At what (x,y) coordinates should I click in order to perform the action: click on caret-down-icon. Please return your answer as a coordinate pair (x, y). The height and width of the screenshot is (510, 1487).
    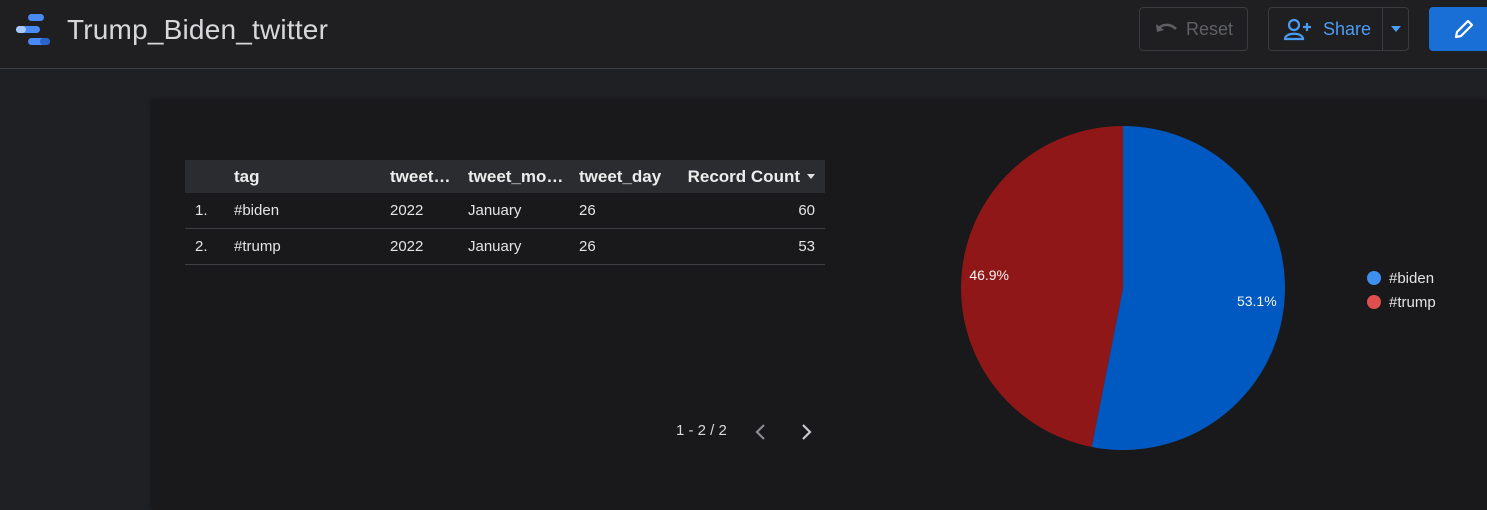
    Looking at the image, I should click on (1395, 29).